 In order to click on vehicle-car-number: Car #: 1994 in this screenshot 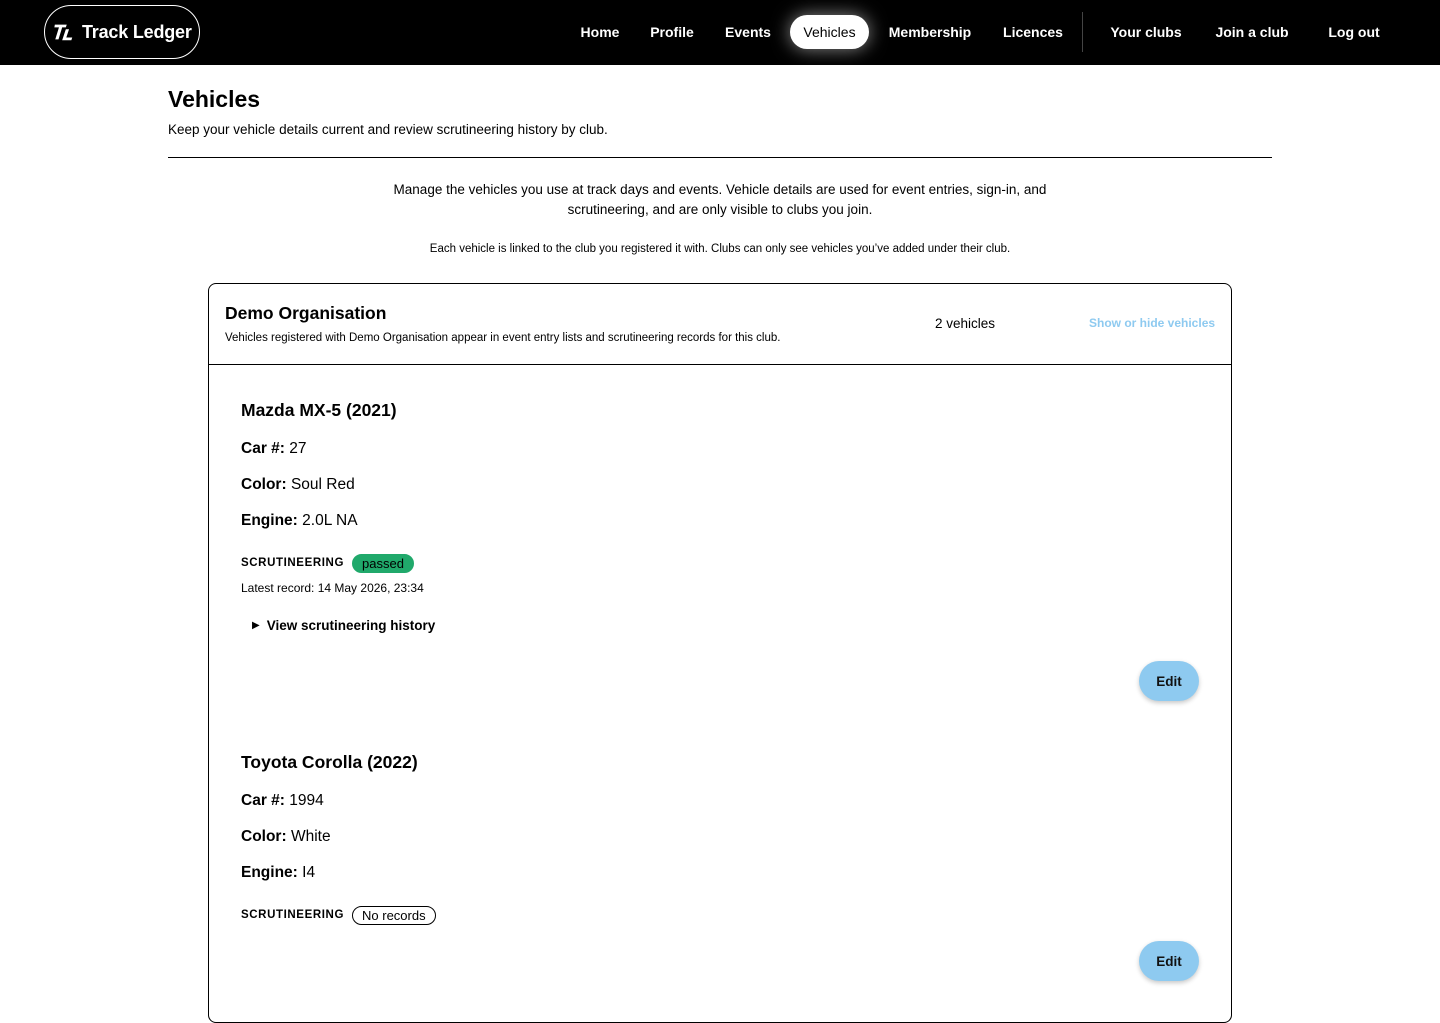, I will do `click(282, 801)`.